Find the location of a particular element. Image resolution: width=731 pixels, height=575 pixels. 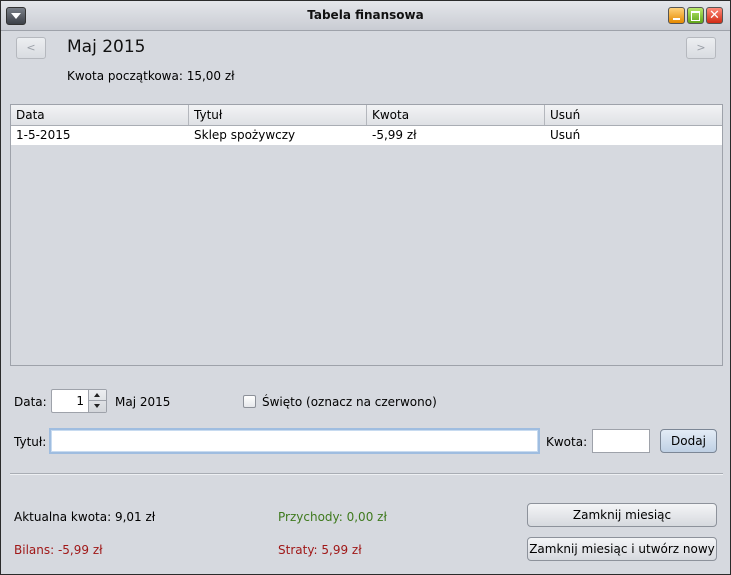

window-title: Tabela finansowa is located at coordinates (365, 15).